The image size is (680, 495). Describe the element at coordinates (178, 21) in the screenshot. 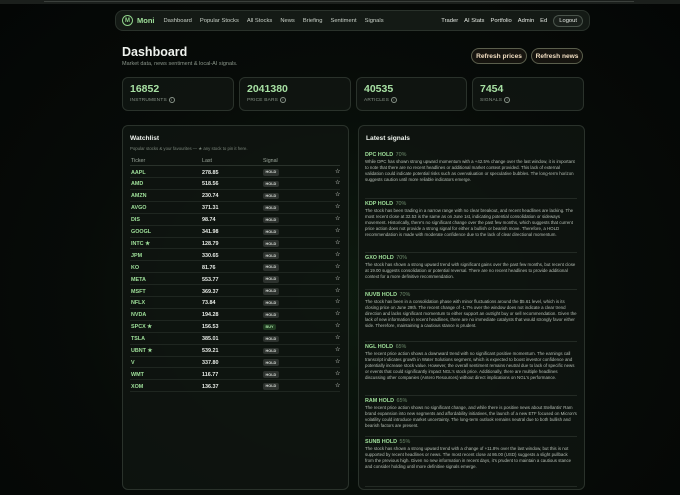

I see `nav-link-dashboard: Dashboard` at that location.